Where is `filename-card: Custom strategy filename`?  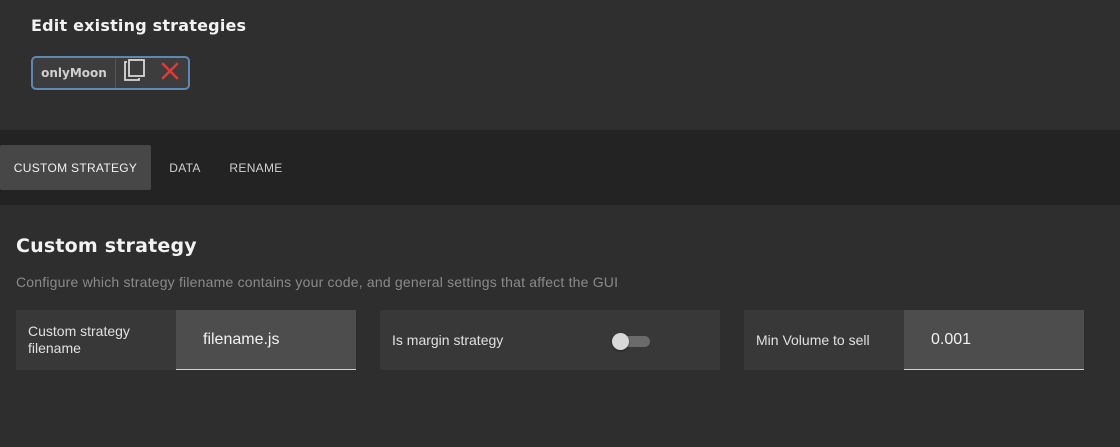 filename-card: Custom strategy filename is located at coordinates (186, 340).